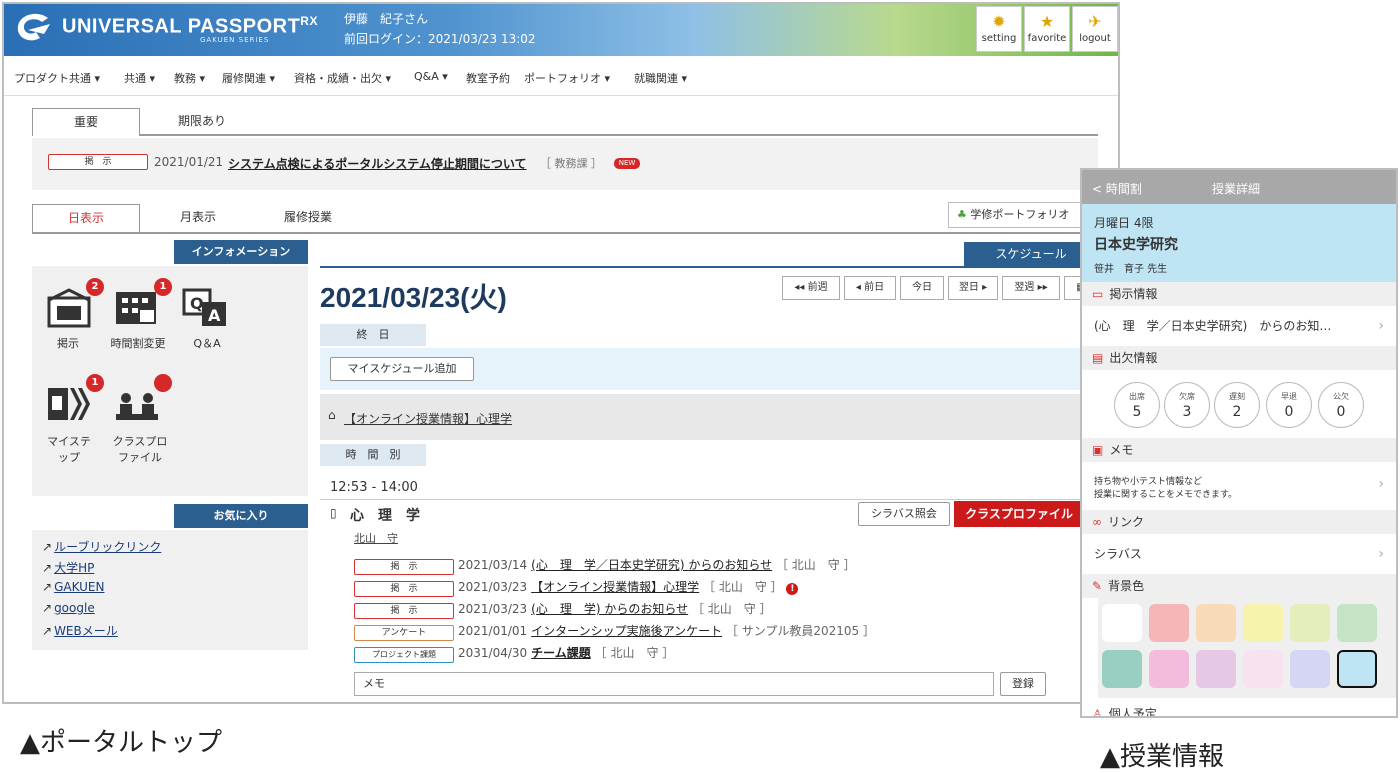  Describe the element at coordinates (205, 308) in the screenshot. I see `qa-icon: QA` at that location.